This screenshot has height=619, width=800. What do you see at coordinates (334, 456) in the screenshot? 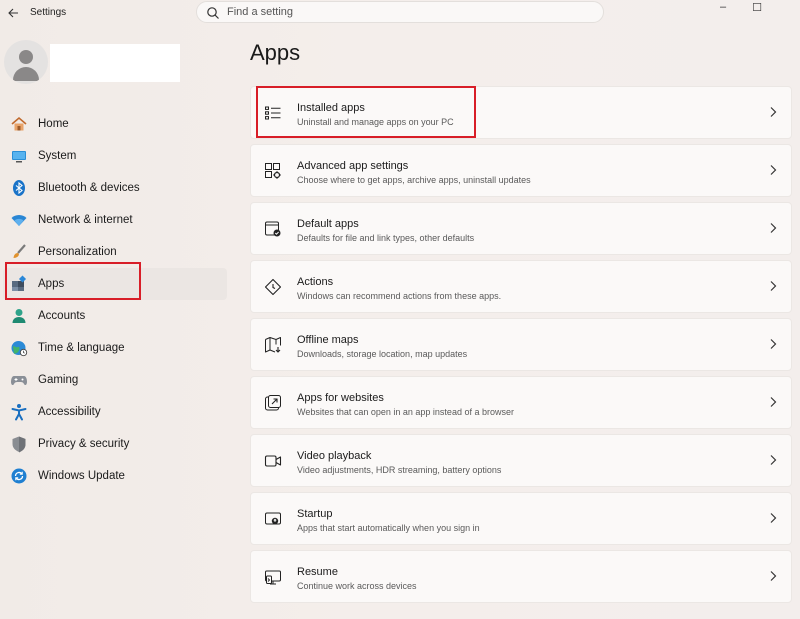
I see `card-title: Video playback` at bounding box center [334, 456].